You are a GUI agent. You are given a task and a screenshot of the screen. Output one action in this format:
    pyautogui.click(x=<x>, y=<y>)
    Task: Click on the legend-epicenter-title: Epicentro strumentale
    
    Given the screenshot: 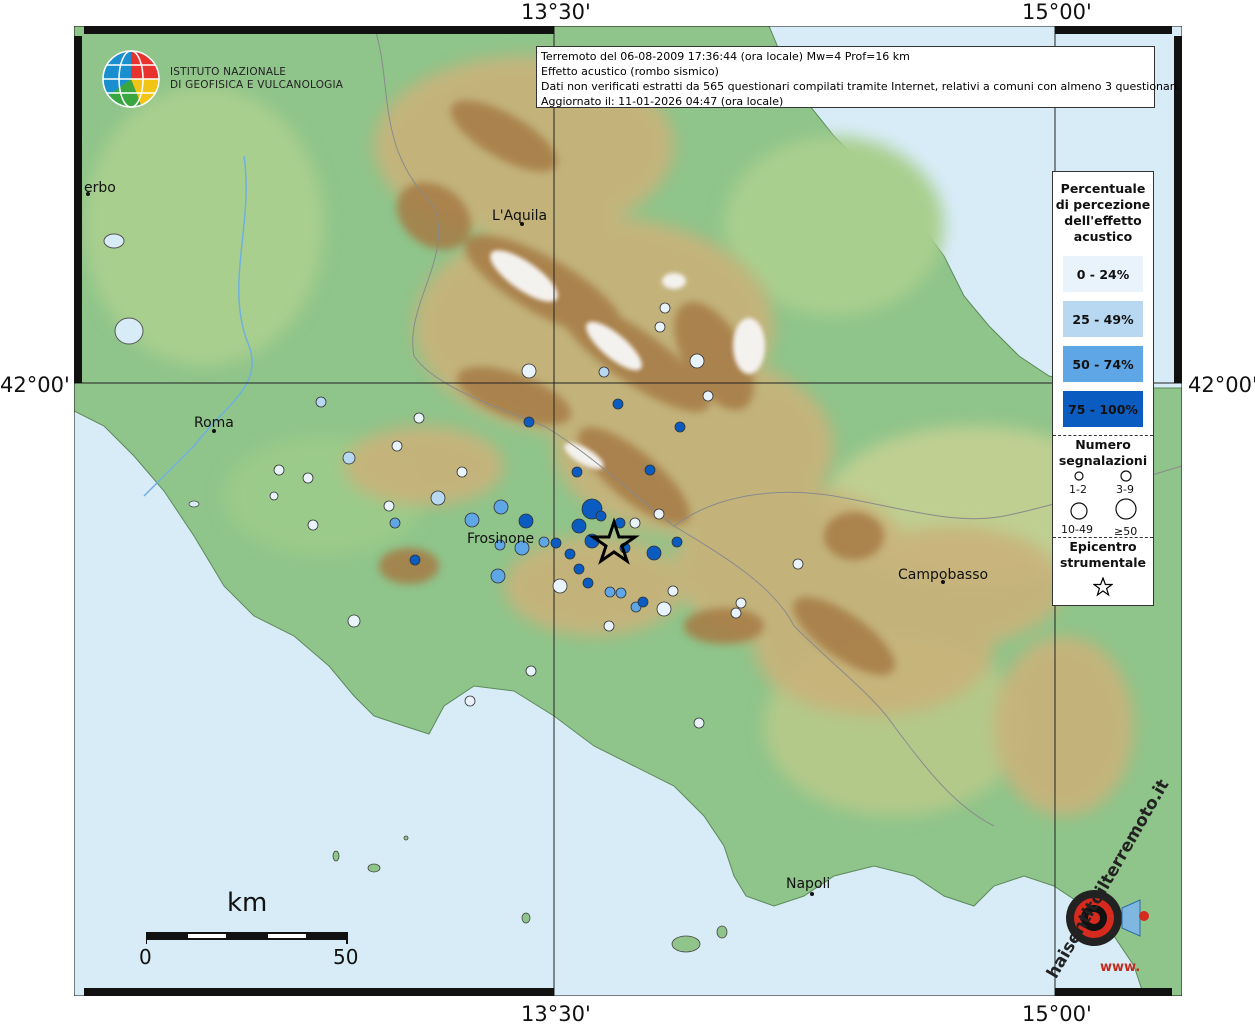 What is the action you would take?
    pyautogui.click(x=1103, y=555)
    